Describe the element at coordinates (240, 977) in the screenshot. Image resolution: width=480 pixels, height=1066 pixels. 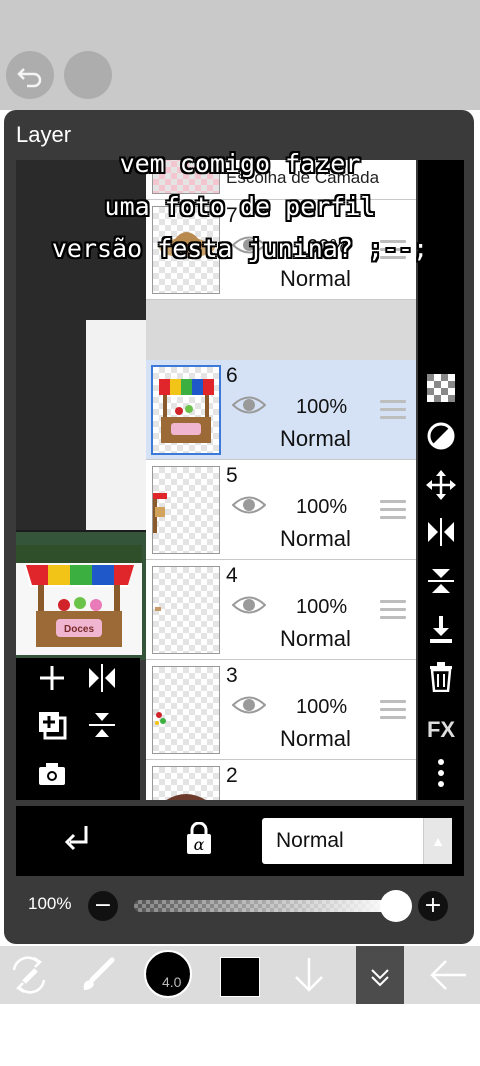
I see `color-swatch-button` at that location.